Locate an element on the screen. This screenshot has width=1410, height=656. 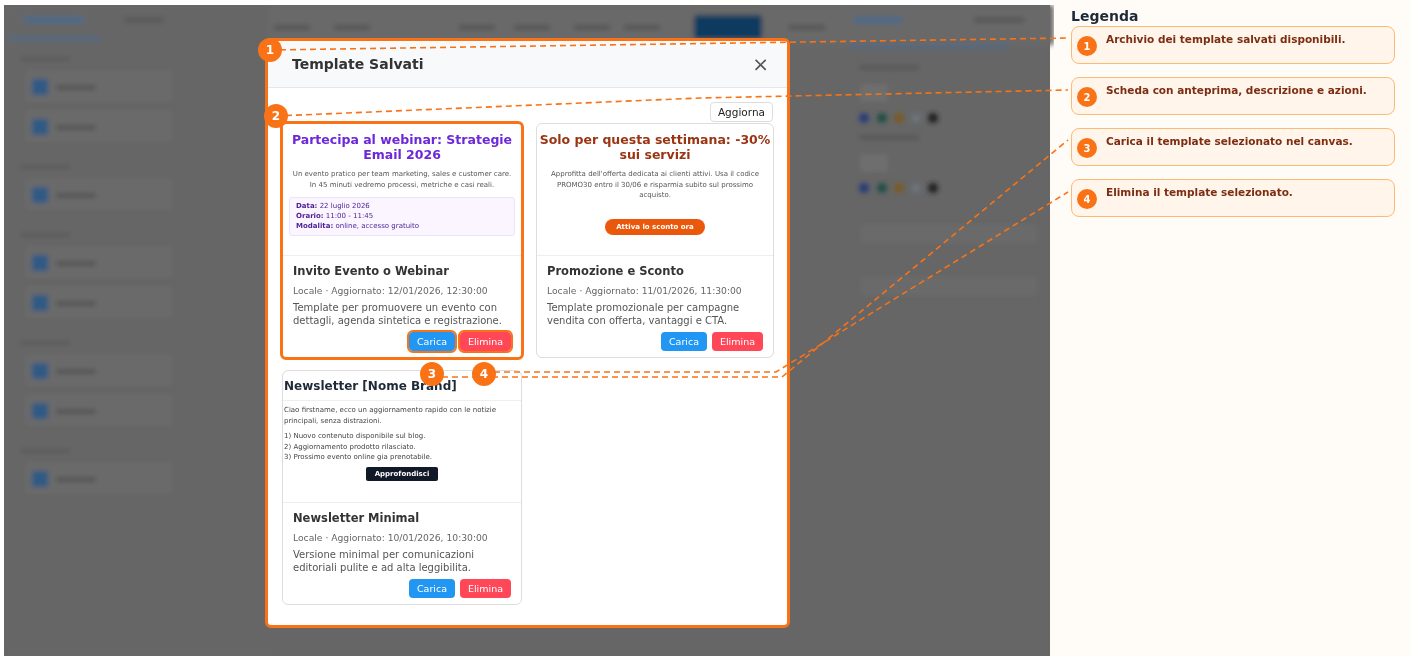
preview-heading: Partecipa al webinar: Strategie Email 2026 is located at coordinates (402, 146).